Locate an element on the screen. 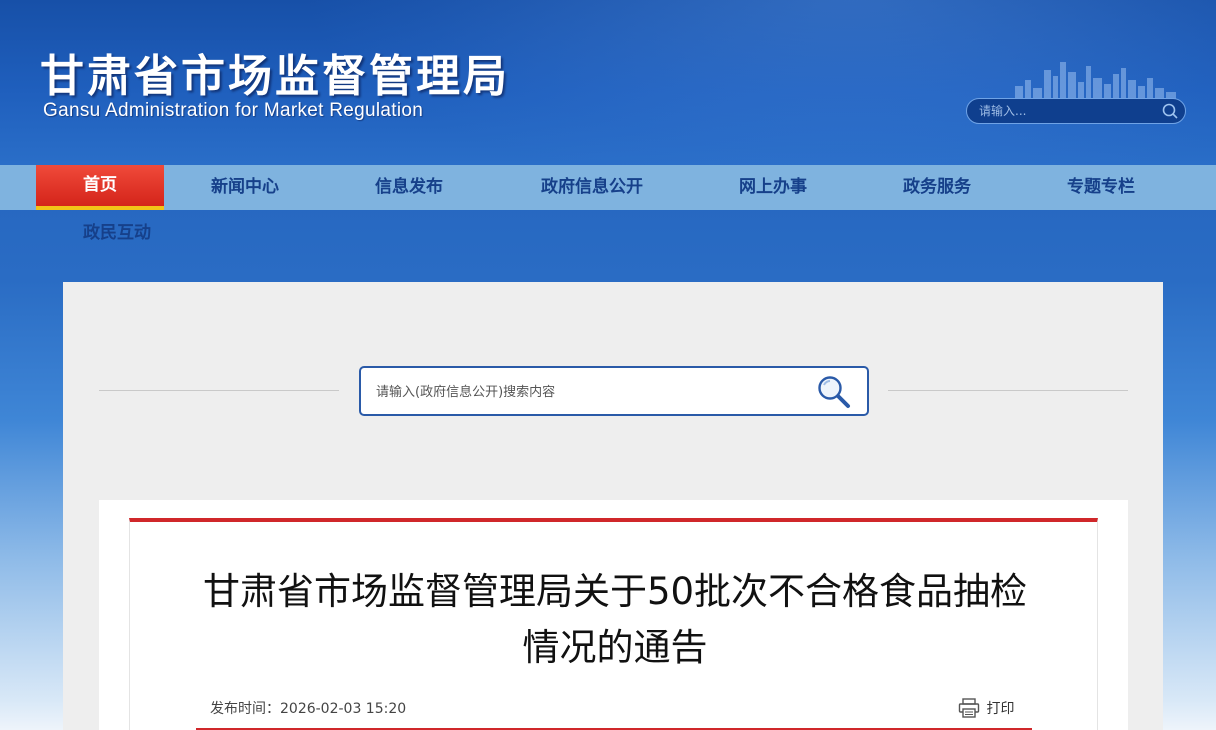 The width and height of the screenshot is (1216, 730). nav-item-gov-services: 政务服务 is located at coordinates (937, 187).